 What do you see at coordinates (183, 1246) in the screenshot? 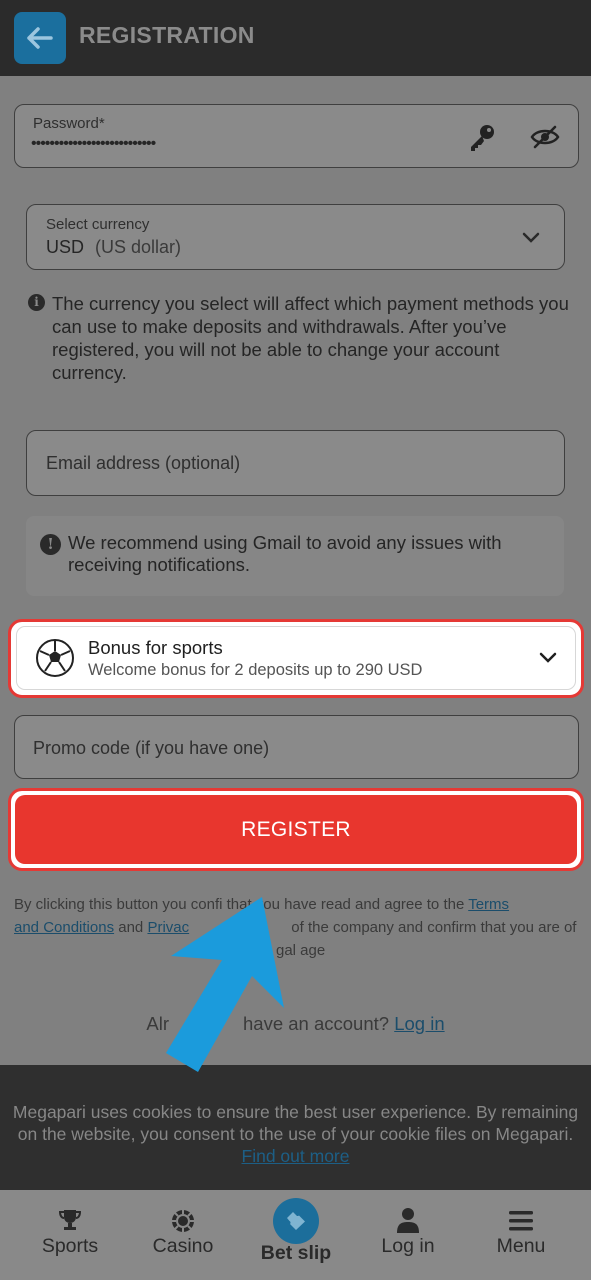
I see `nav-label: Casino` at bounding box center [183, 1246].